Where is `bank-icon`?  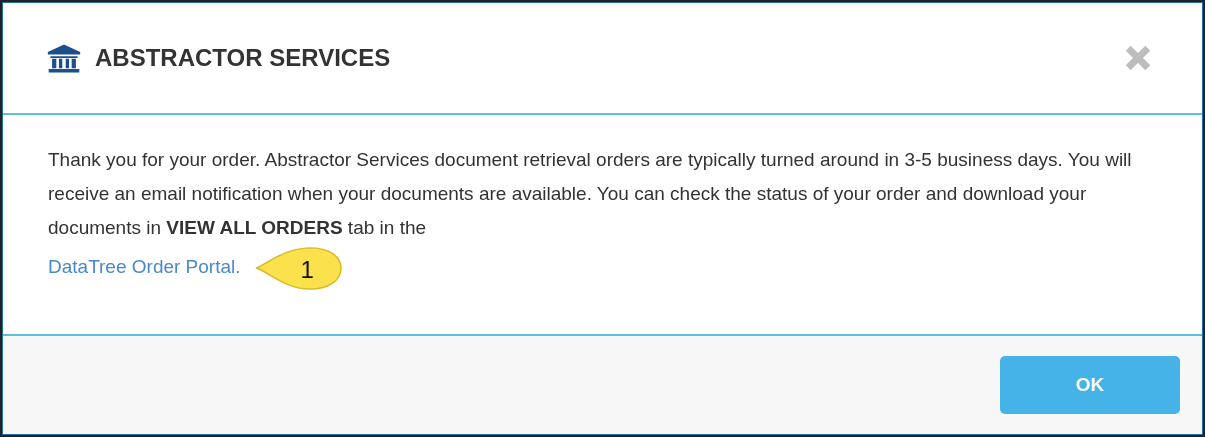
bank-icon is located at coordinates (64, 58).